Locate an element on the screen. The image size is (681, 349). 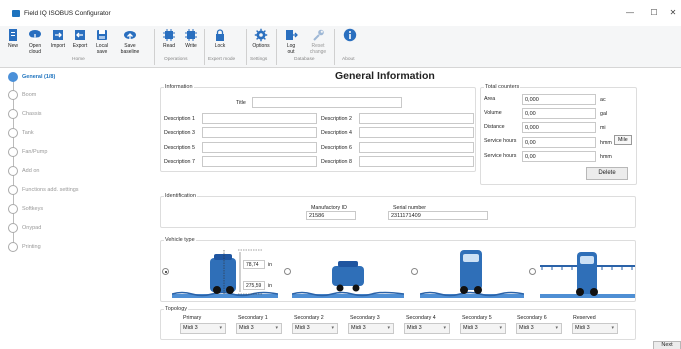
serial-number-input is located at coordinates (438, 215).